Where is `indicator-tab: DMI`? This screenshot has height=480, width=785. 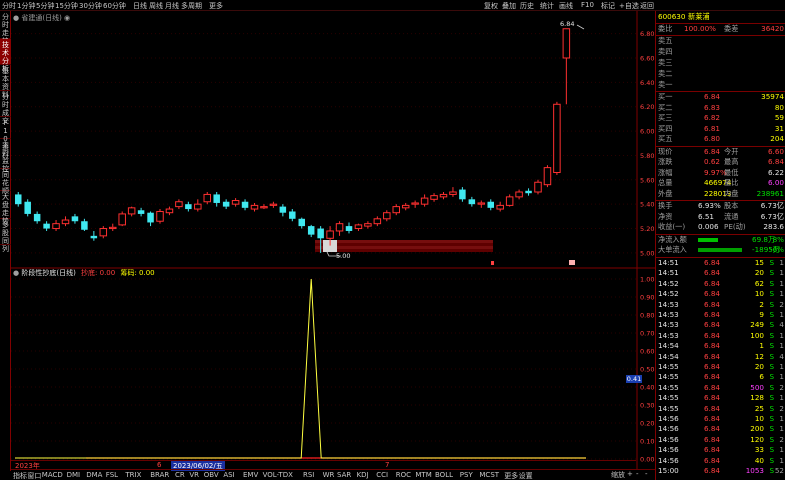 indicator-tab: DMI is located at coordinates (74, 475).